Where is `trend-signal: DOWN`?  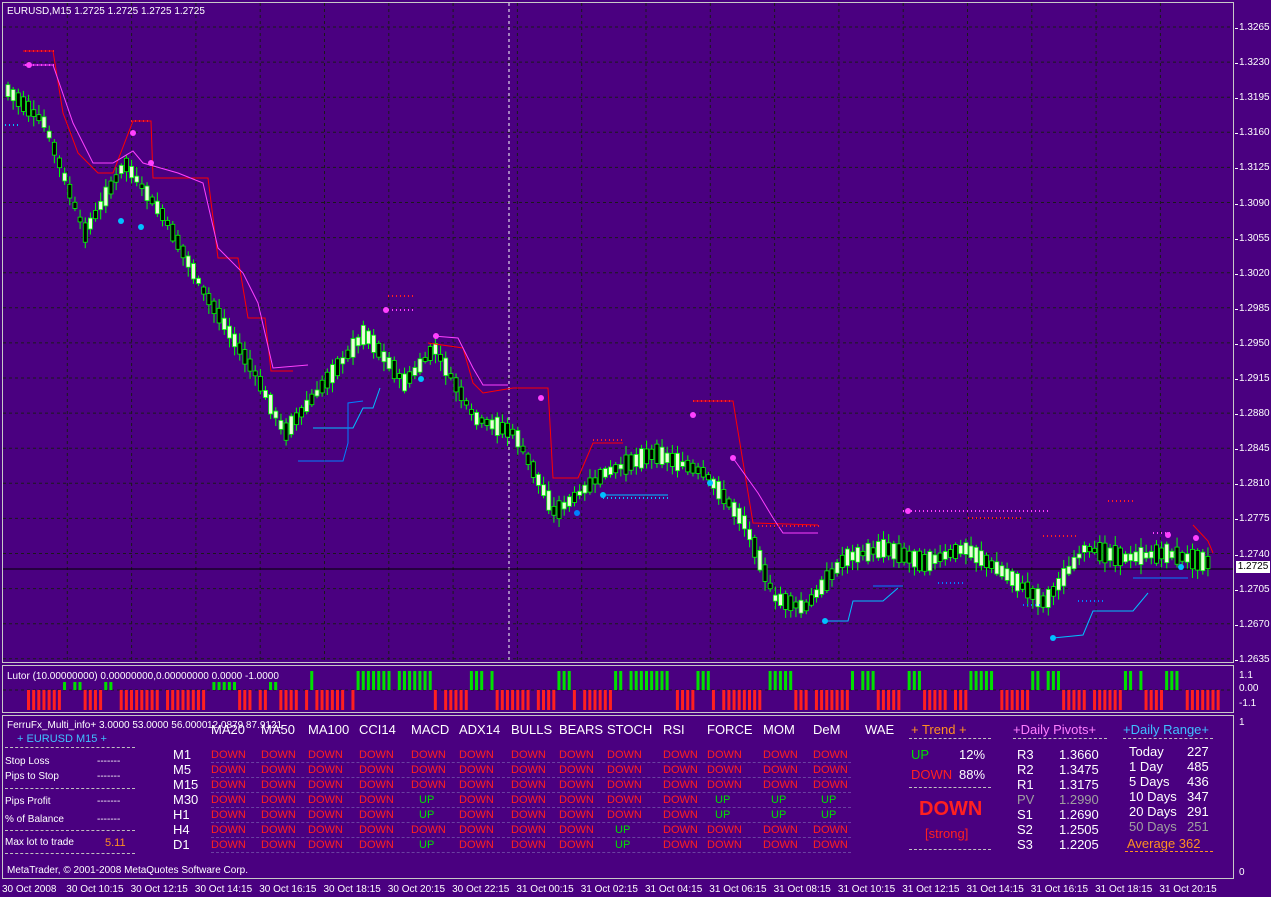
trend-signal: DOWN is located at coordinates (951, 809).